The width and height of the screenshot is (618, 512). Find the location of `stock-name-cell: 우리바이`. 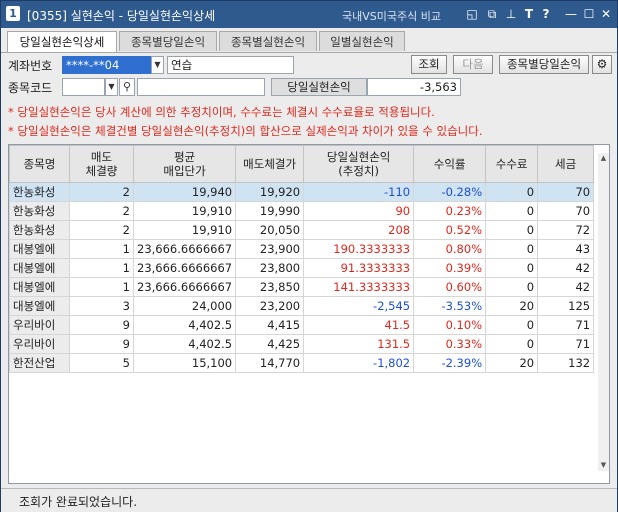

stock-name-cell: 우리바이 is located at coordinates (39, 344).